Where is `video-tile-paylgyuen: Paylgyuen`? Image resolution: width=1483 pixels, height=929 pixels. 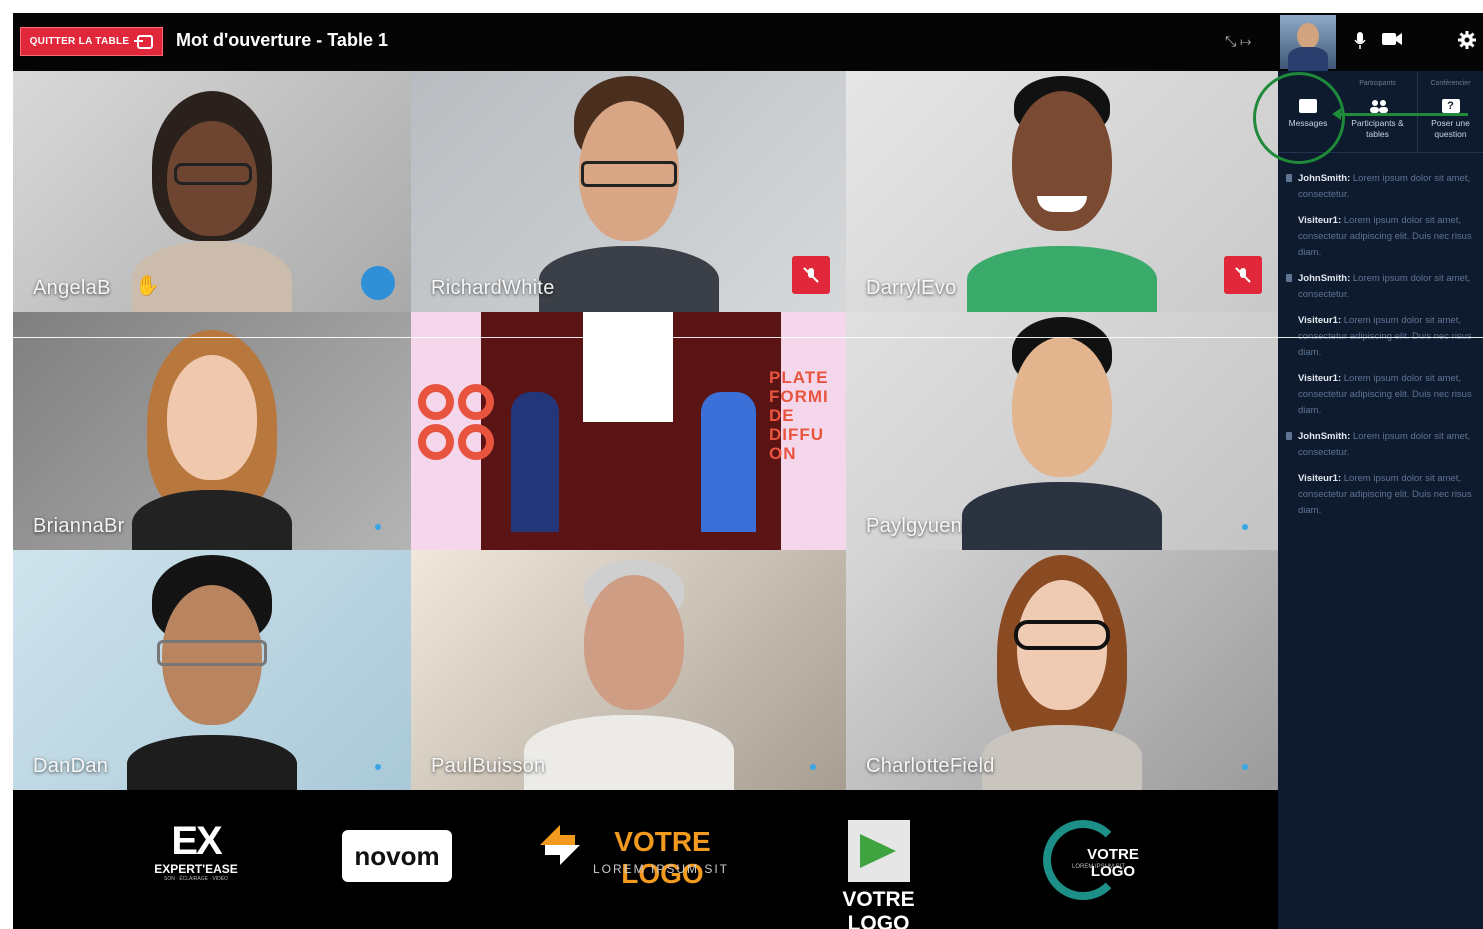 video-tile-paylgyuen: Paylgyuen is located at coordinates (1062, 431).